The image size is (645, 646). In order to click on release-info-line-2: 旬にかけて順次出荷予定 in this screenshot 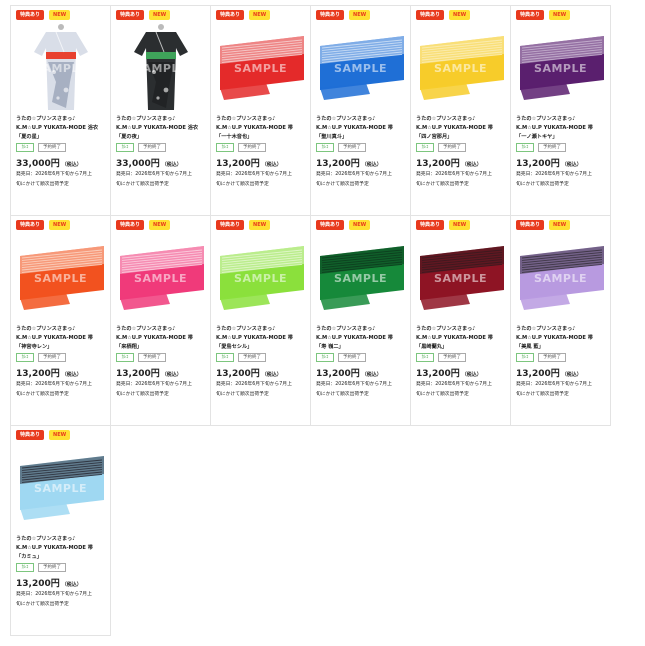, I will do `click(242, 394)`.